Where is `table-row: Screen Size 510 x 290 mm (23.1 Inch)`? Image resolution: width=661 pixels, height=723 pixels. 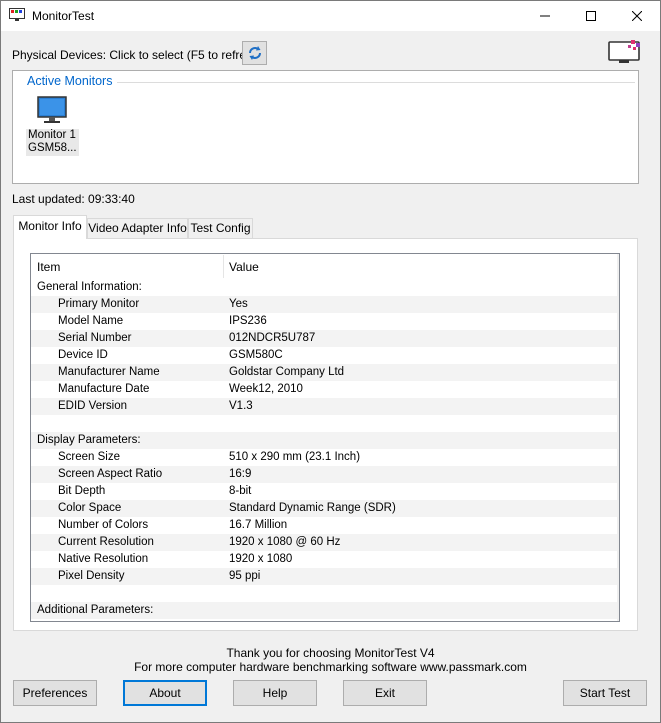
table-row: Screen Size 510 x 290 mm (23.1 Inch) is located at coordinates (324, 457).